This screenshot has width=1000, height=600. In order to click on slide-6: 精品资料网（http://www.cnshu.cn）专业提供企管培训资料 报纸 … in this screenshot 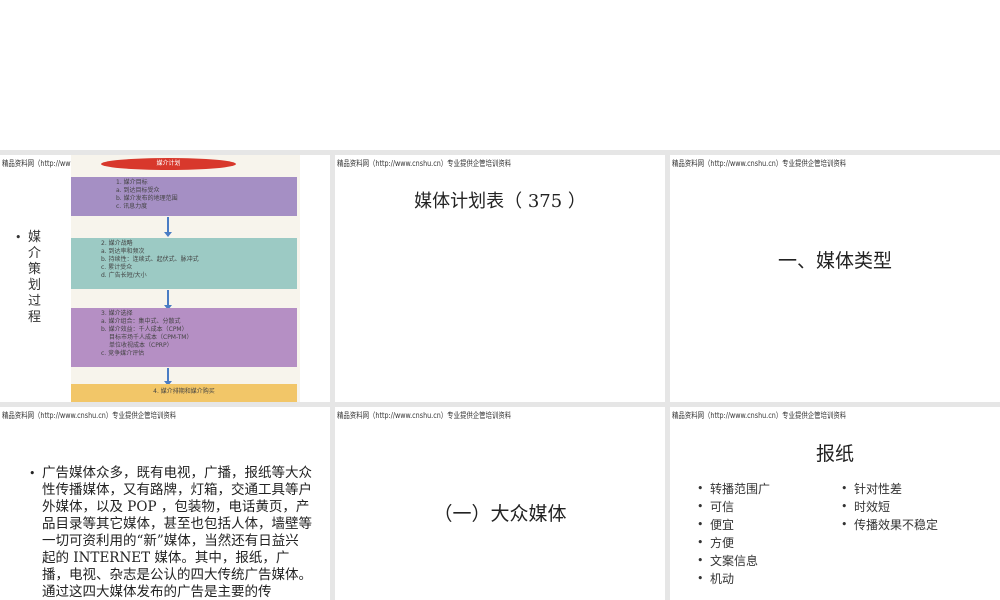, I will do `click(835, 503)`.